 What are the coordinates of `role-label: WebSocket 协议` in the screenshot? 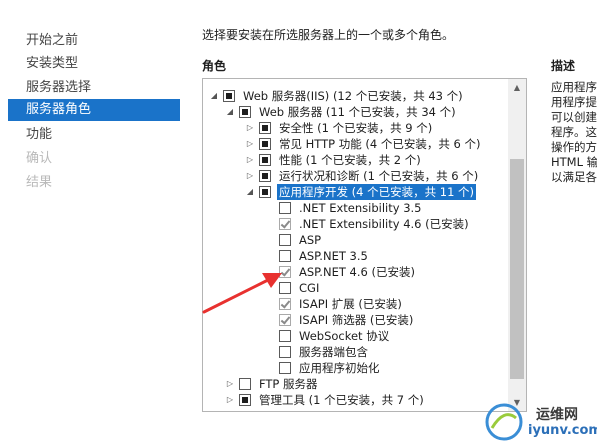 It's located at (344, 336).